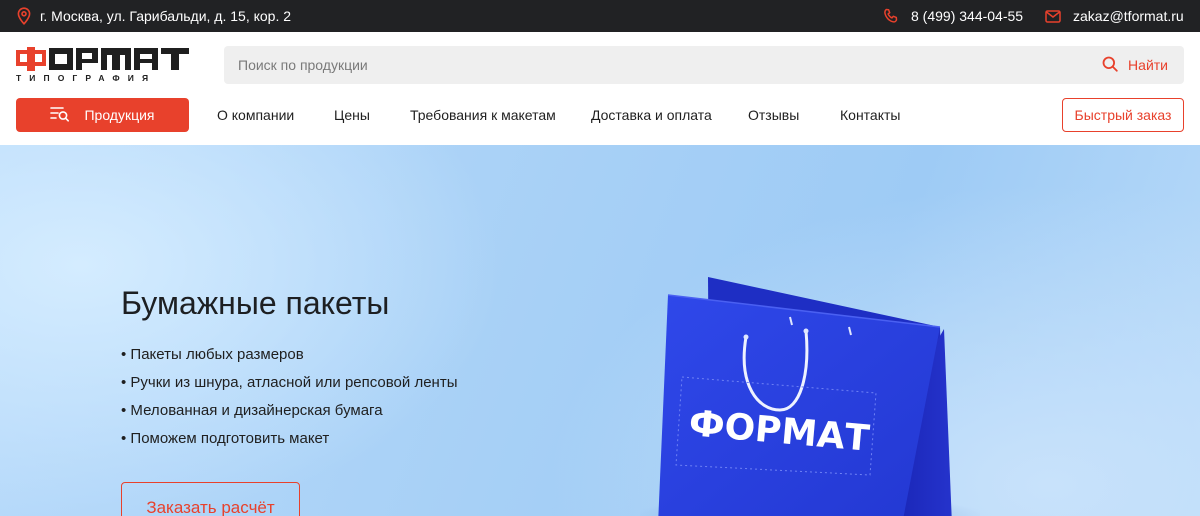 Image resolution: width=1200 pixels, height=516 pixels. I want to click on paper-bag-image: ФОРМАТ, so click(810, 396).